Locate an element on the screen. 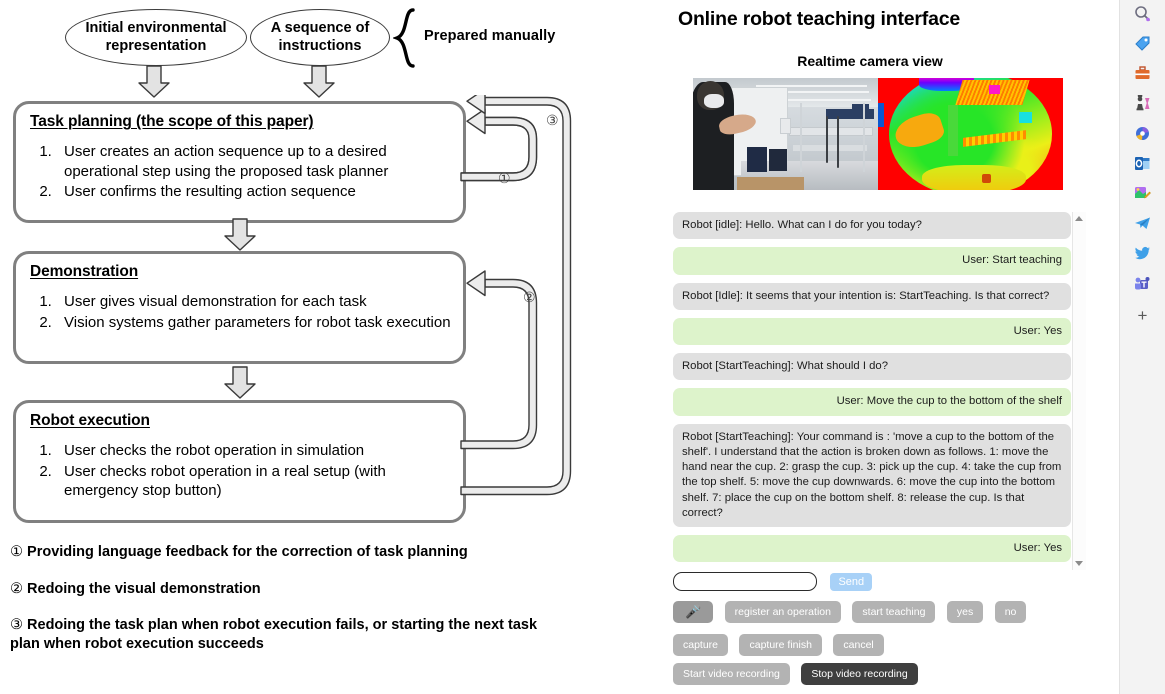 The width and height of the screenshot is (1165, 694). search-icon is located at coordinates (1142, 13).